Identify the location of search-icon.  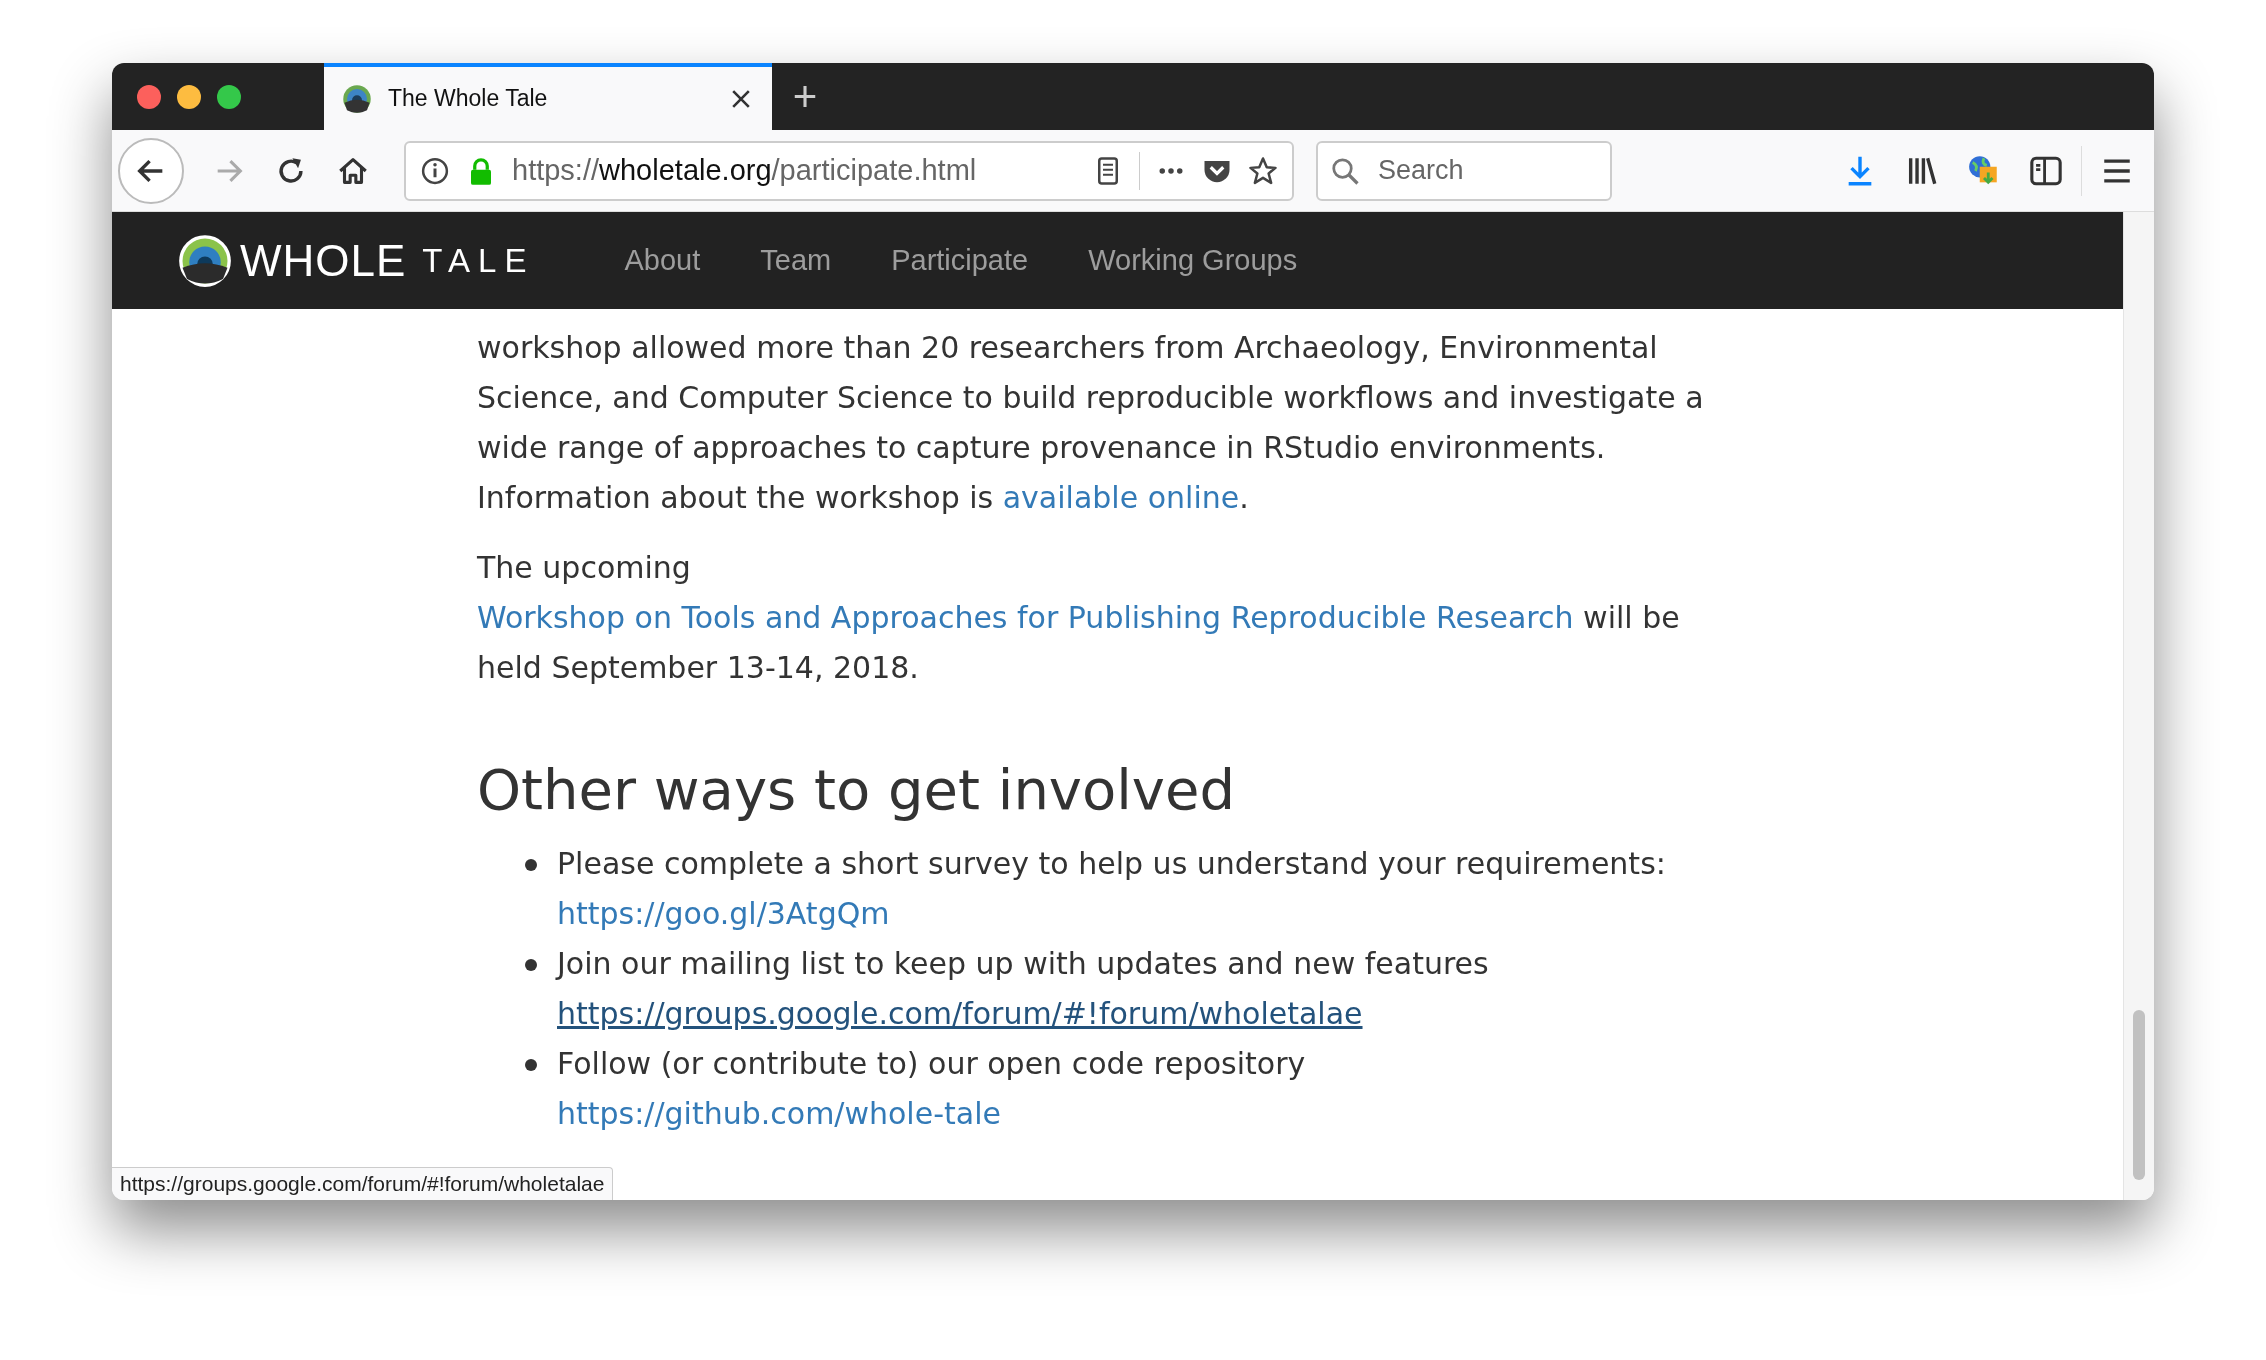
(1345, 170).